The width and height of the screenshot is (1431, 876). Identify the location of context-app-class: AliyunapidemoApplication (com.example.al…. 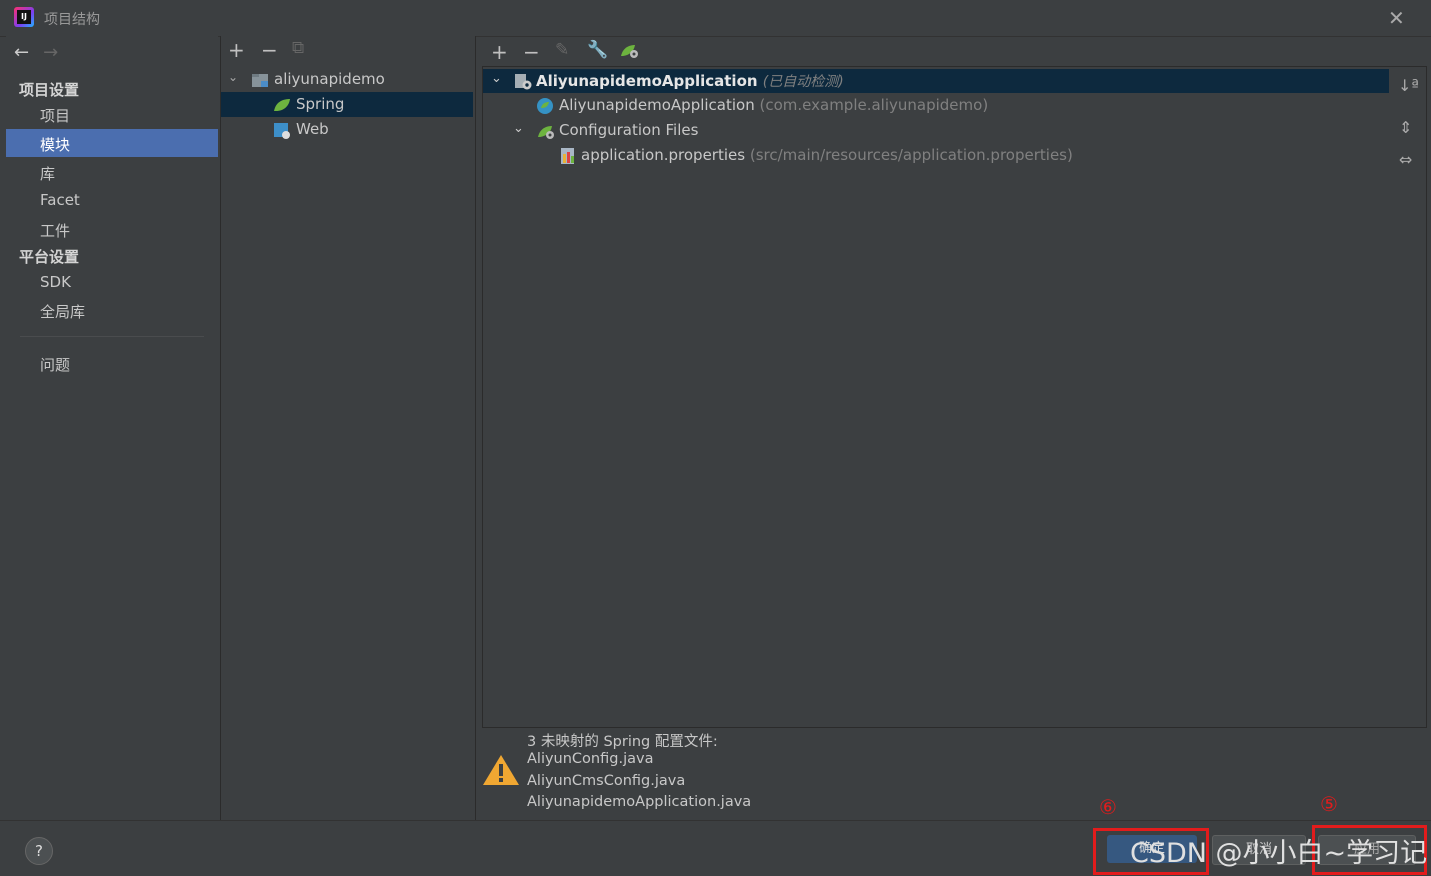
(773, 105).